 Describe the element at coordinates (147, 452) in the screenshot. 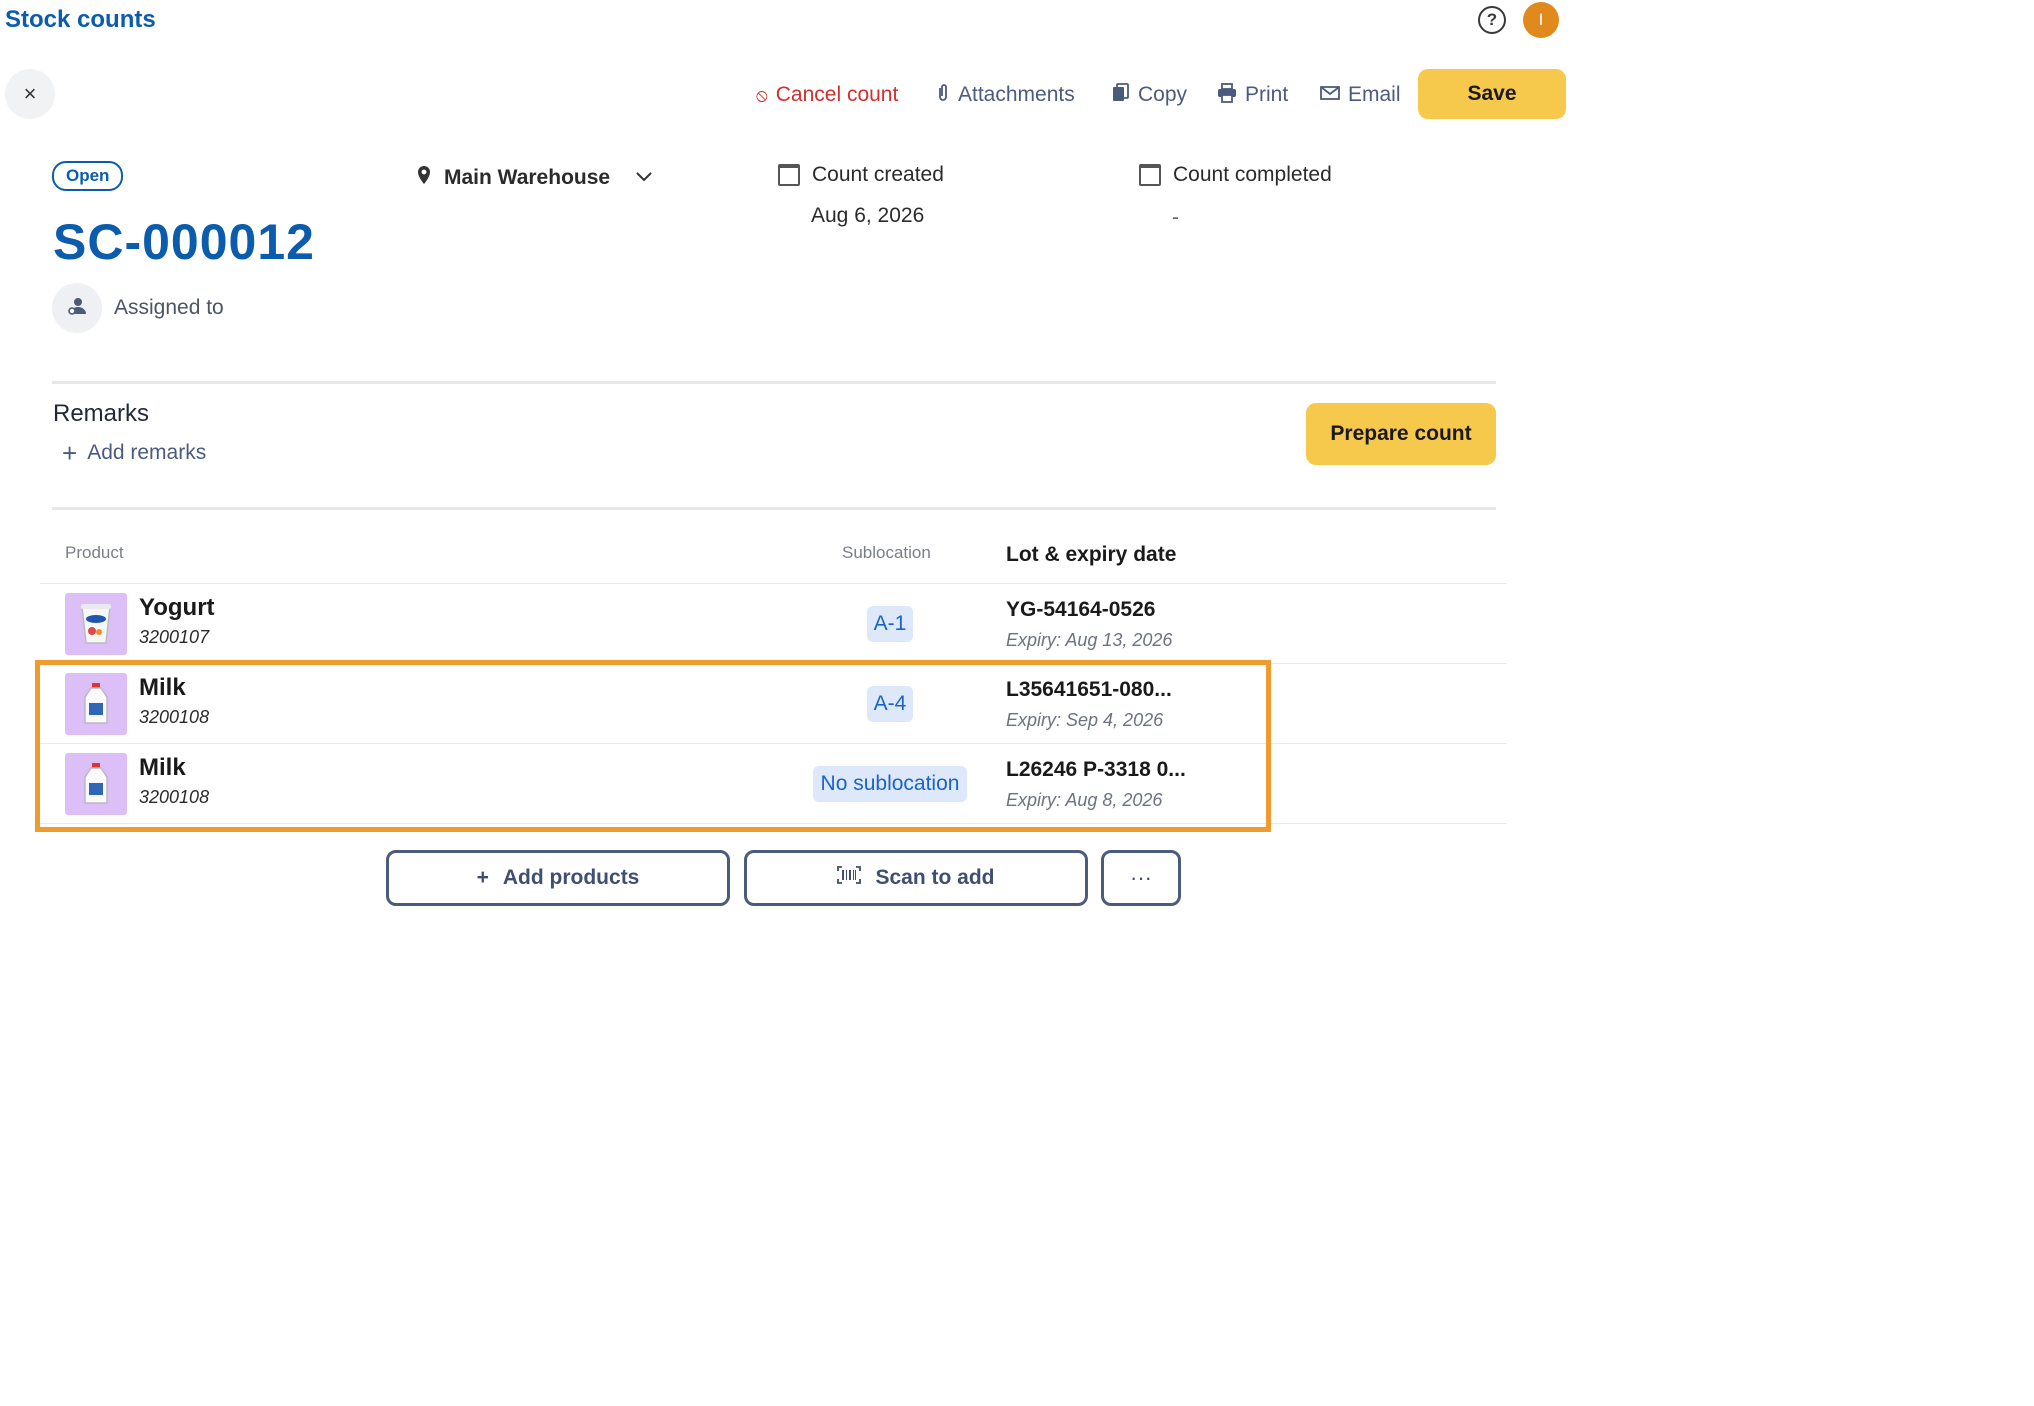

I see `add-remarks-label: Add remarks` at that location.